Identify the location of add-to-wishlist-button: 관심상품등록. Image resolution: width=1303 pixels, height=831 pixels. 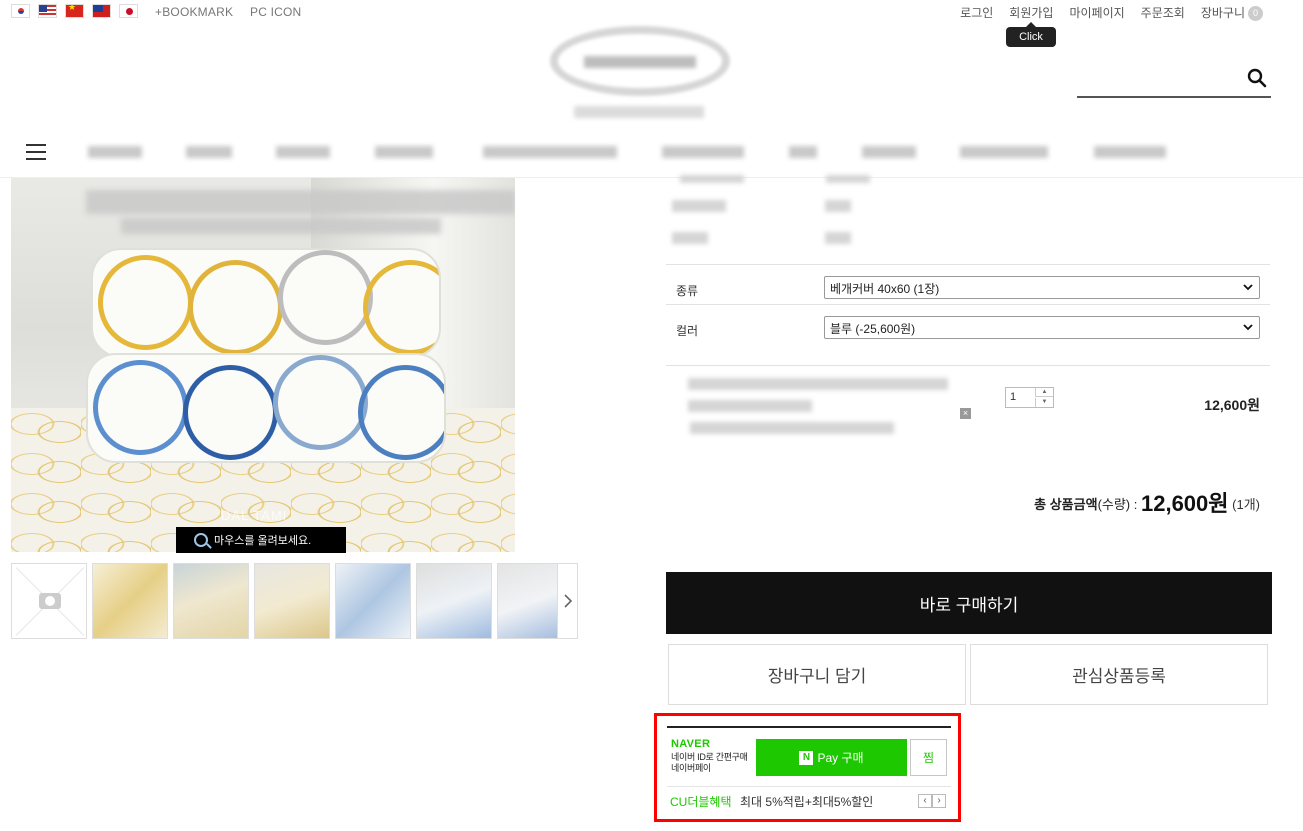
(1119, 674).